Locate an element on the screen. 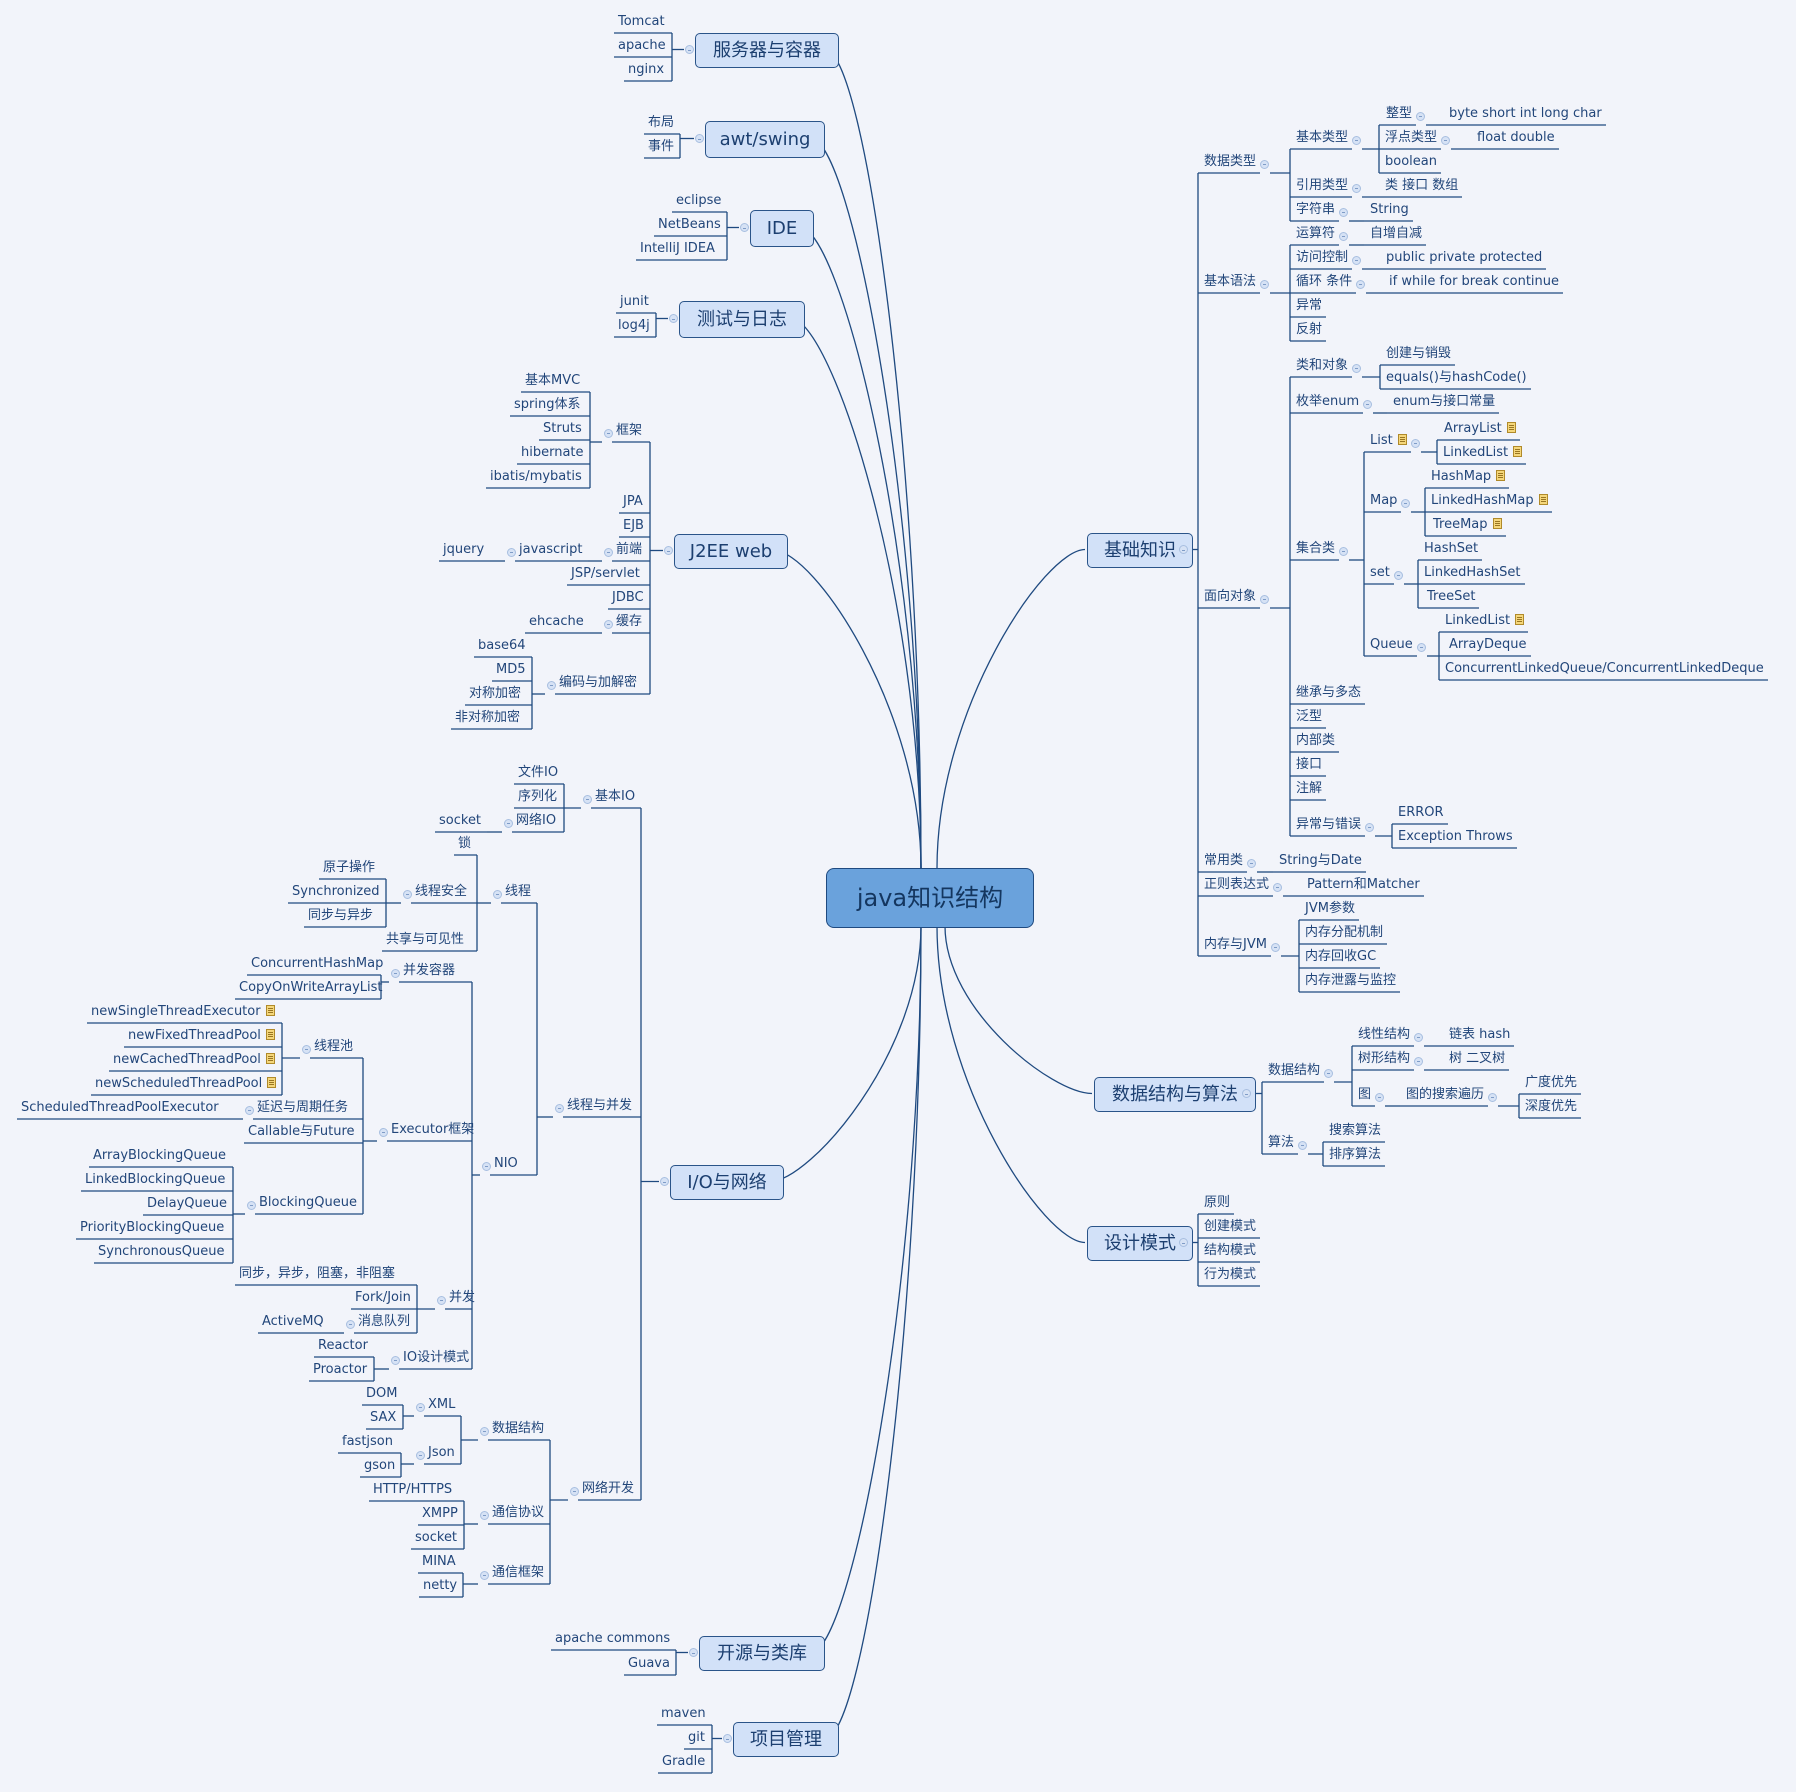 Image resolution: width=1796 pixels, height=1792 pixels. leaf-topic: float double is located at coordinates (1516, 138).